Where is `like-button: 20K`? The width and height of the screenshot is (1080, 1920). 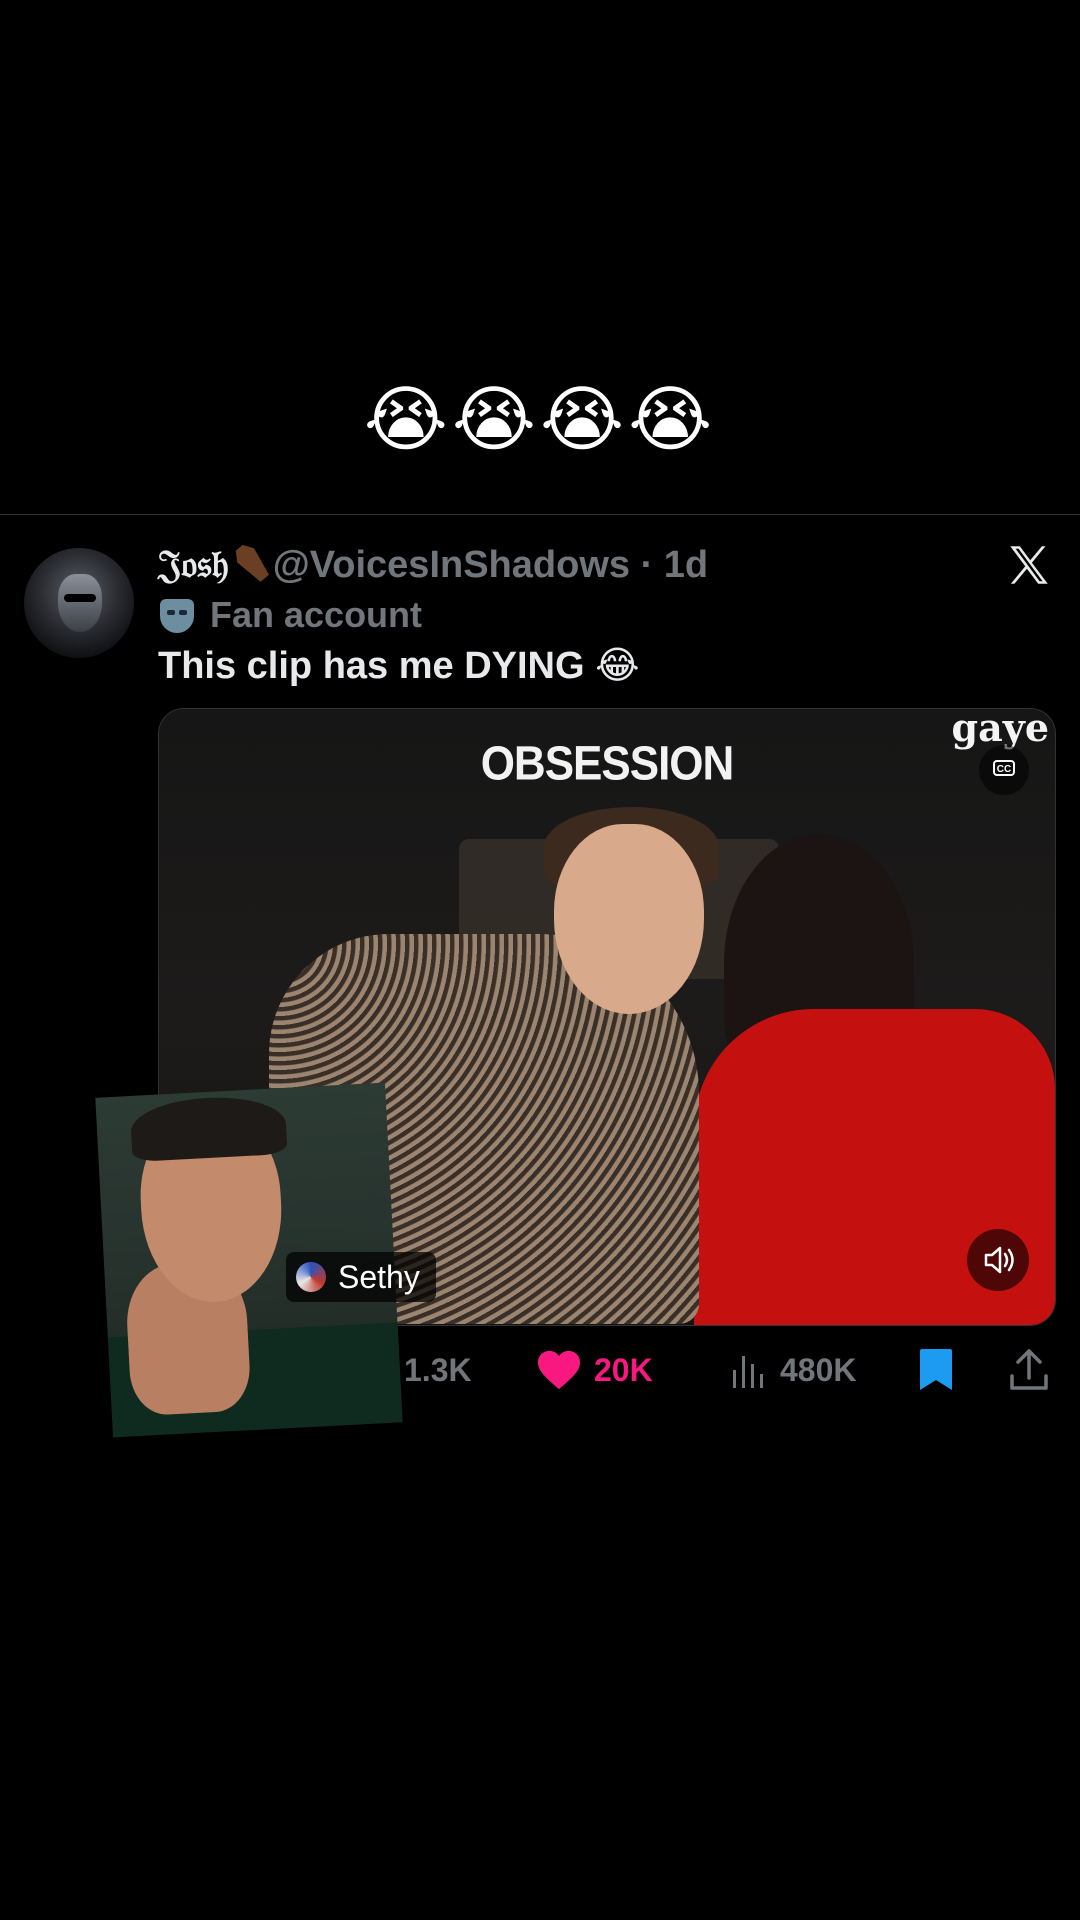
like-button: 20K is located at coordinates (594, 1370).